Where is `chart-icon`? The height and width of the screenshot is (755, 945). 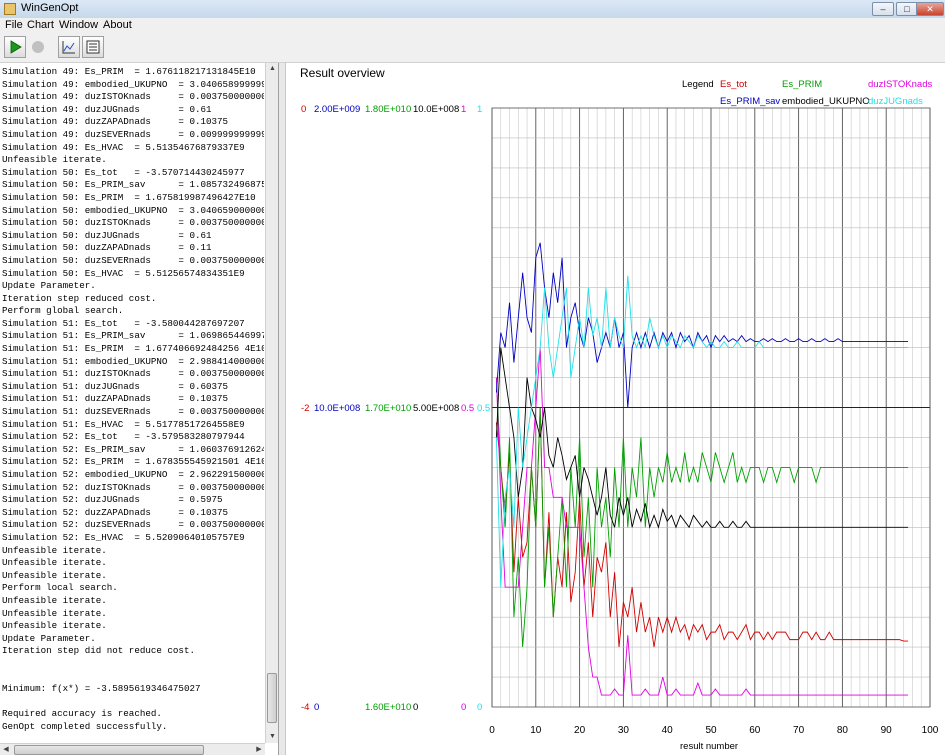 chart-icon is located at coordinates (68, 47).